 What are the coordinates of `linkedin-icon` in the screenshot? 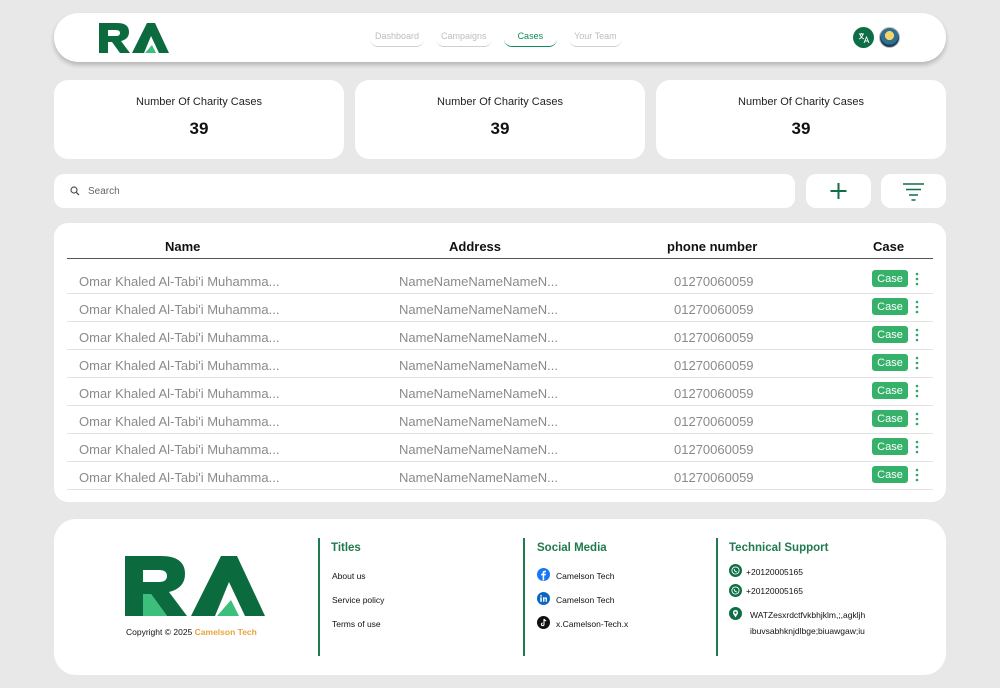 It's located at (543, 598).